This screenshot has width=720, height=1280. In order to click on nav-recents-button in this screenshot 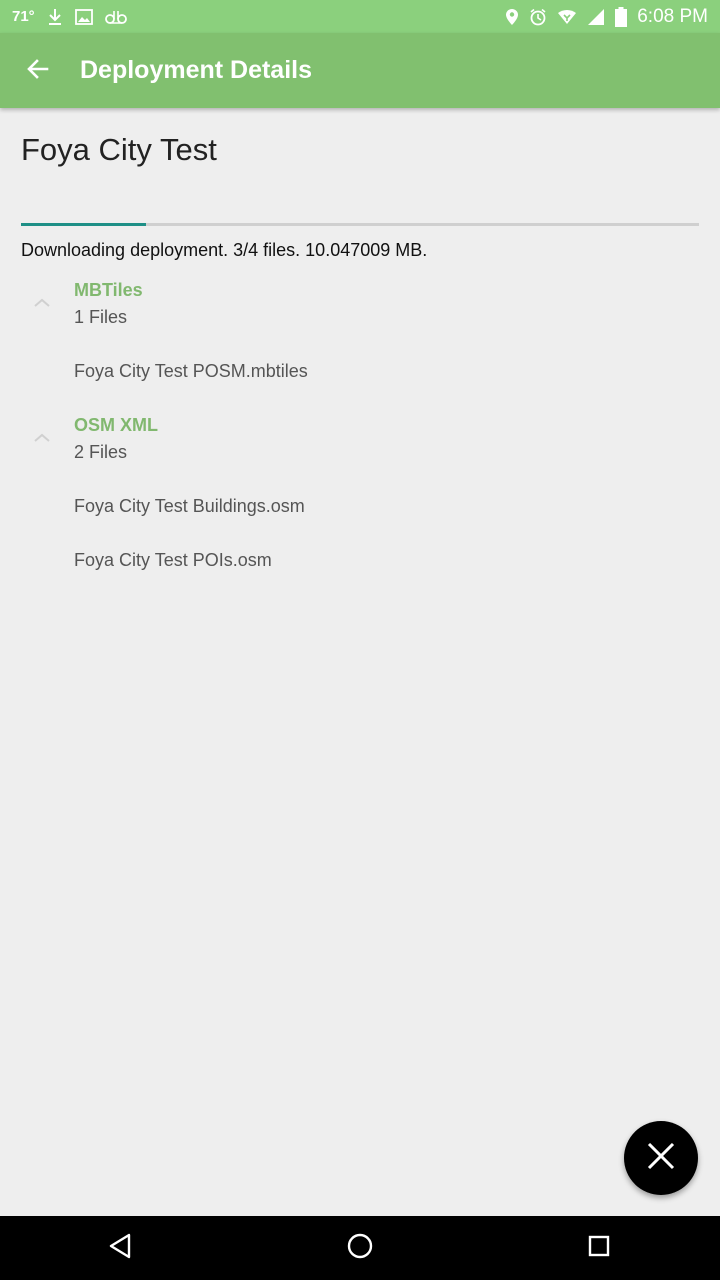, I will do `click(599, 1248)`.